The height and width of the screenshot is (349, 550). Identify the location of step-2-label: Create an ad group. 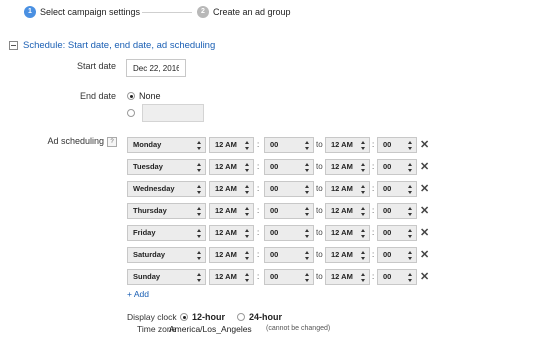
(252, 12).